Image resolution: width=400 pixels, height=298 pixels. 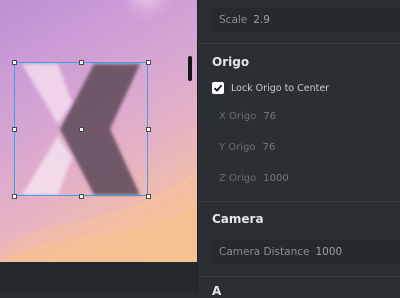 I want to click on origin-point, so click(x=81, y=129).